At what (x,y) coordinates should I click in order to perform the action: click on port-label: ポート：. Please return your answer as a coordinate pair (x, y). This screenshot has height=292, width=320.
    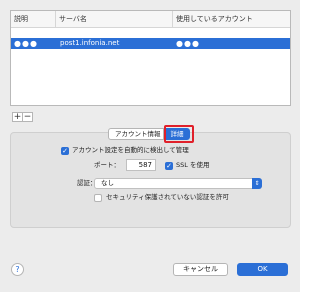
    Looking at the image, I should click on (107, 165).